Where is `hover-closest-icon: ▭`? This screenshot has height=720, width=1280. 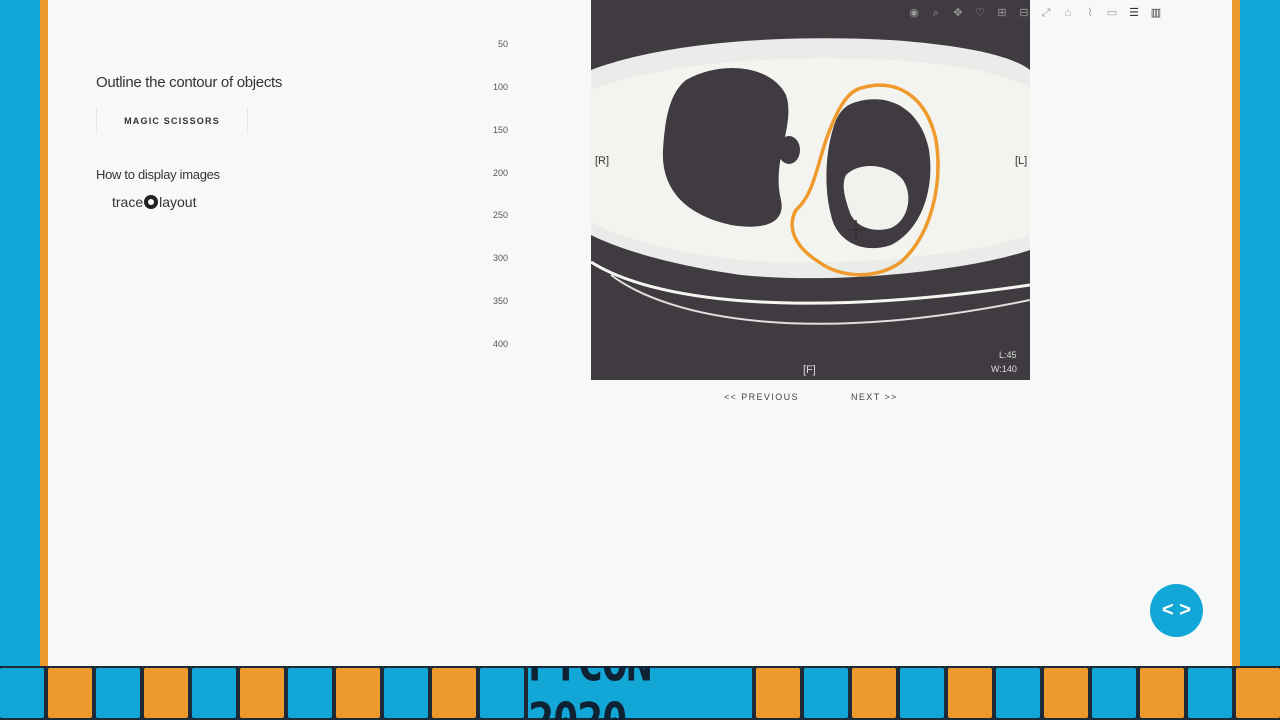
hover-closest-icon: ▭ is located at coordinates (1112, 13).